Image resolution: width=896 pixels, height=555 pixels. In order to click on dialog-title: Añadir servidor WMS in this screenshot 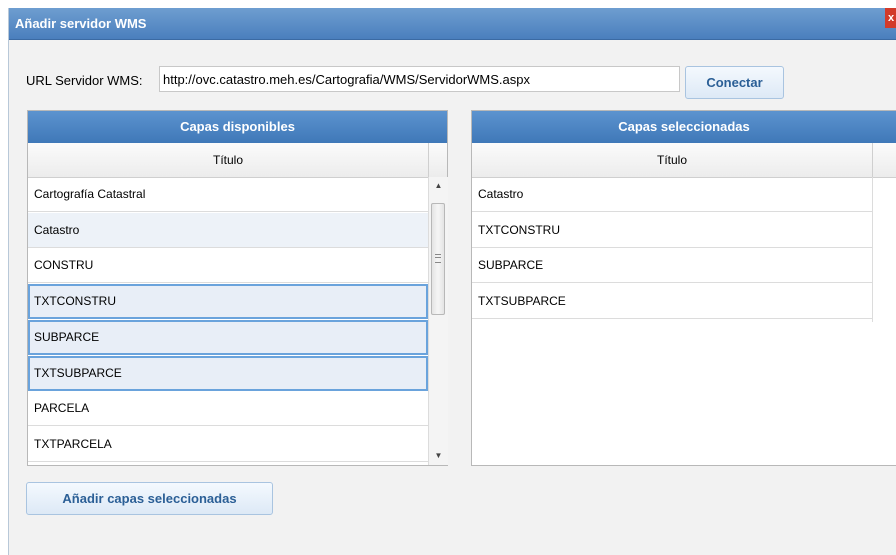, I will do `click(81, 23)`.